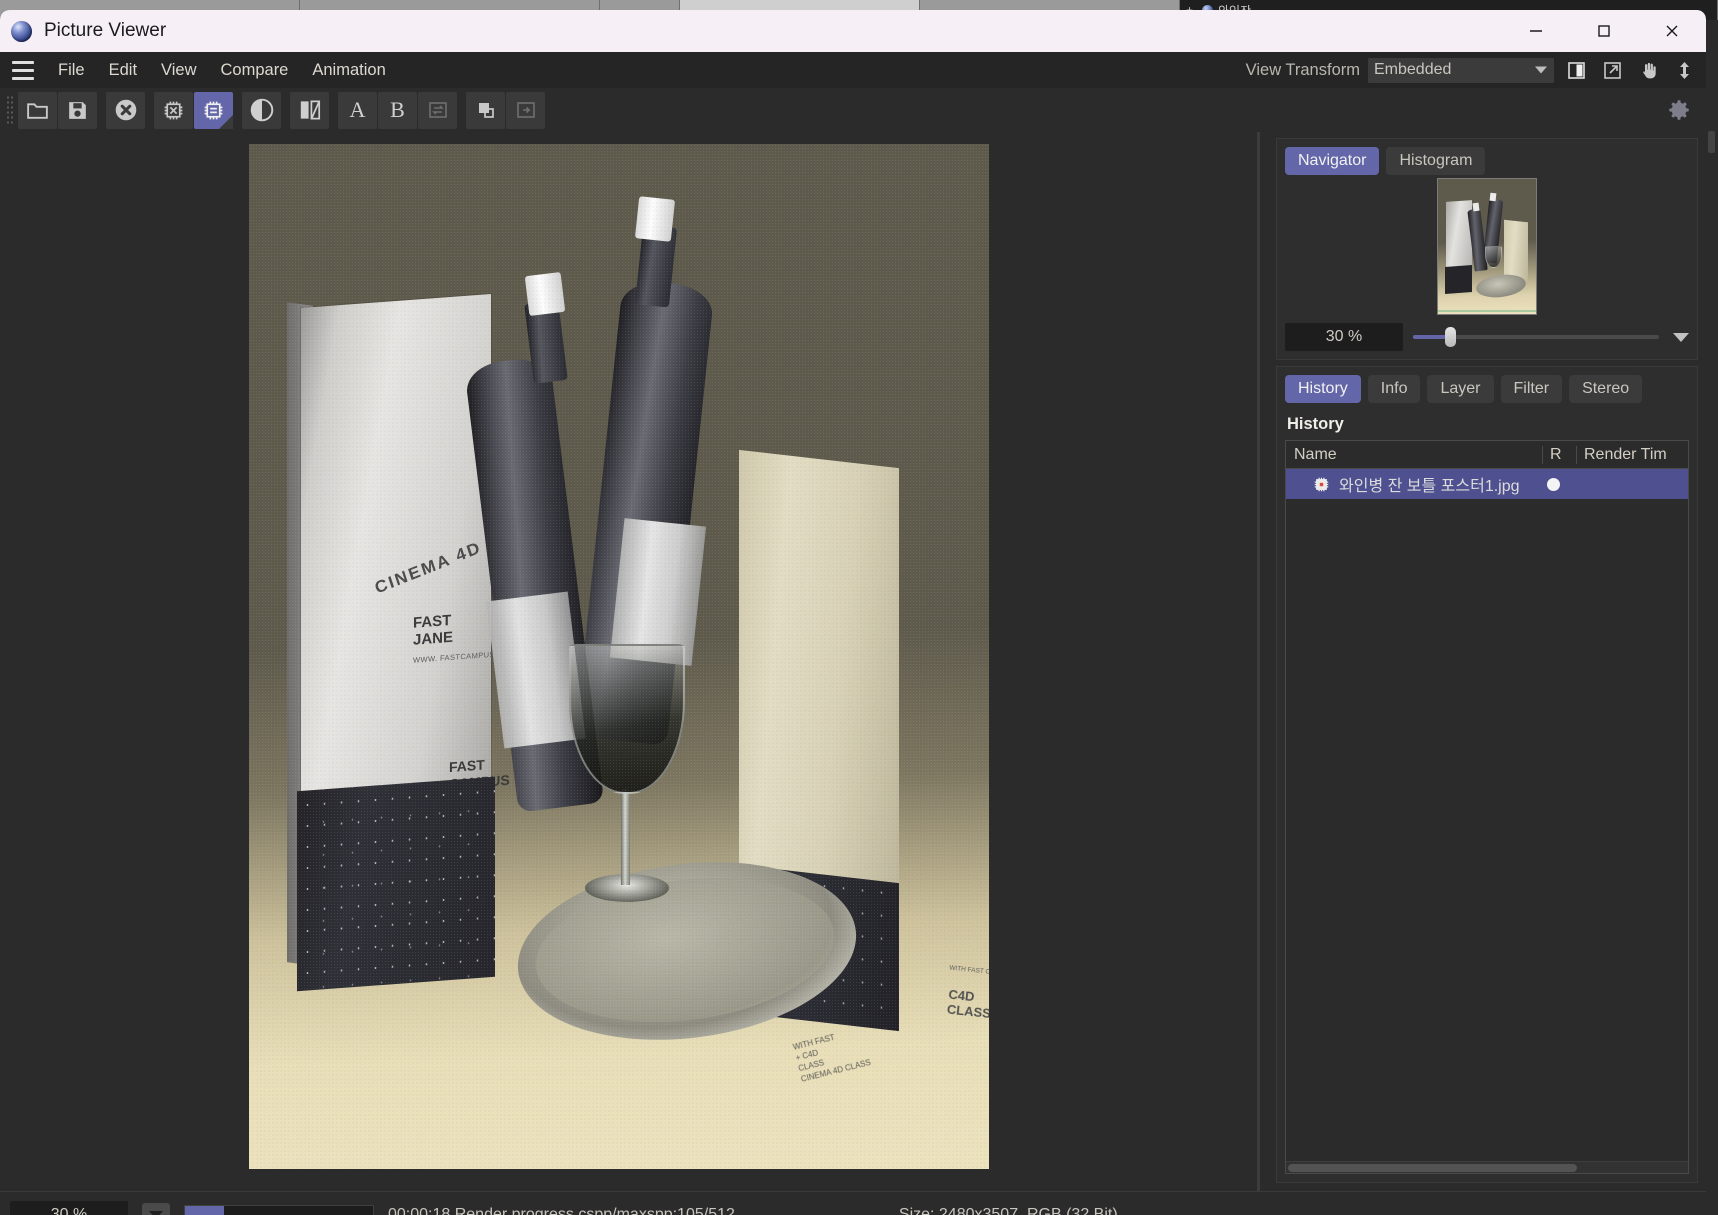 This screenshot has height=1215, width=1718. I want to click on menu-item-animation: Animation, so click(348, 70).